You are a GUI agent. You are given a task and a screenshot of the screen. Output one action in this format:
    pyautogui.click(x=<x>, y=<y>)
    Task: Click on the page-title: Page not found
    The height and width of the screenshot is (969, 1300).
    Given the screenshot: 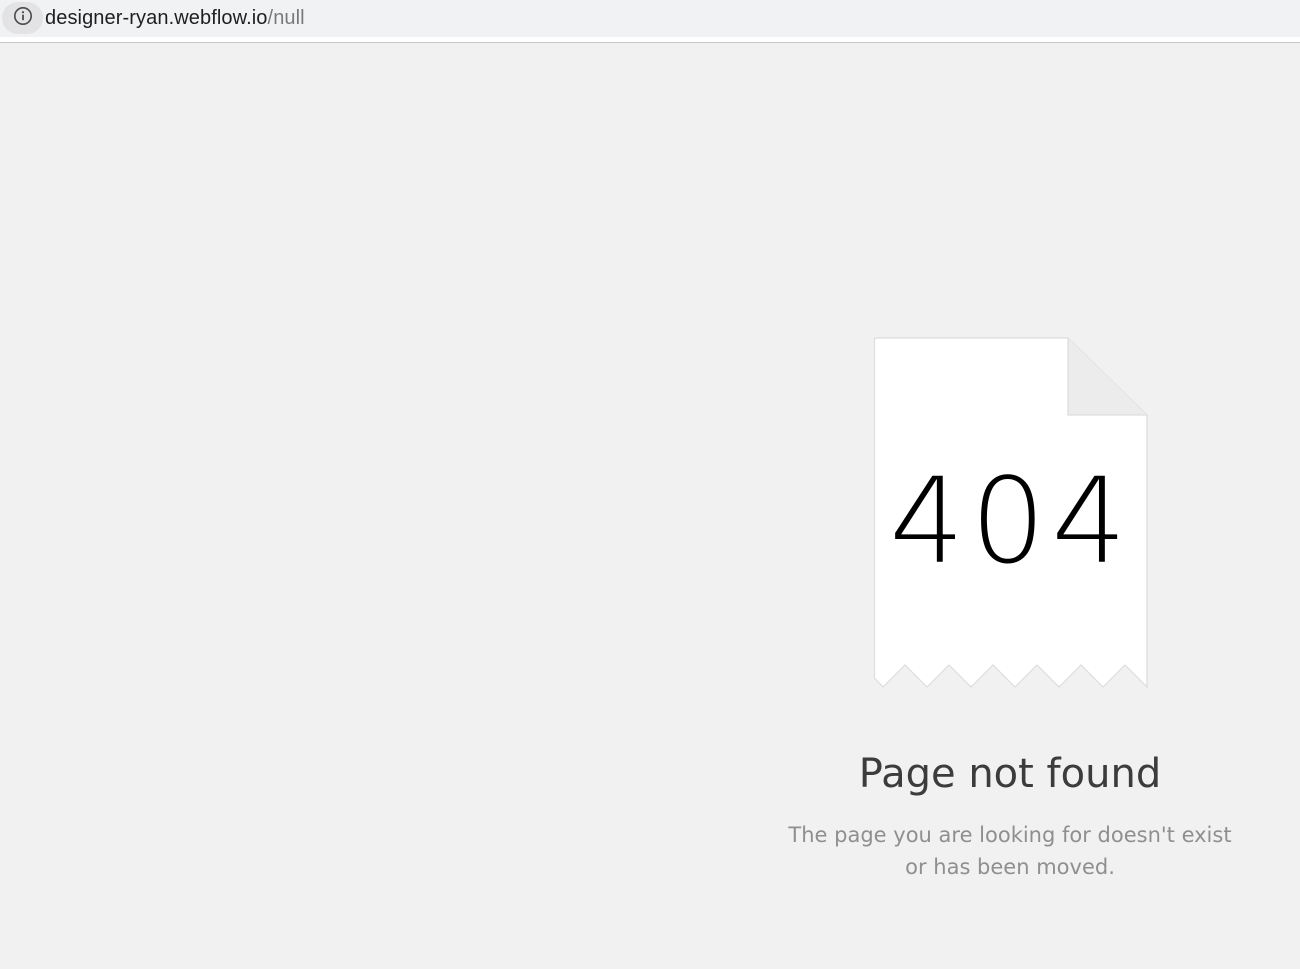 What is the action you would take?
    pyautogui.click(x=1010, y=774)
    